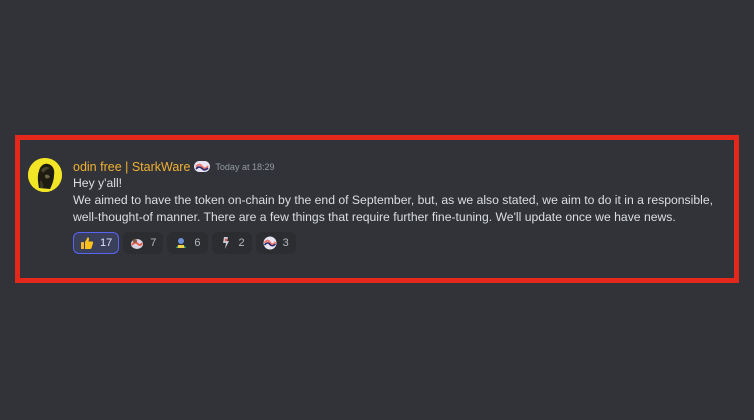  Describe the element at coordinates (106, 243) in the screenshot. I see `reaction-count: 17` at that location.